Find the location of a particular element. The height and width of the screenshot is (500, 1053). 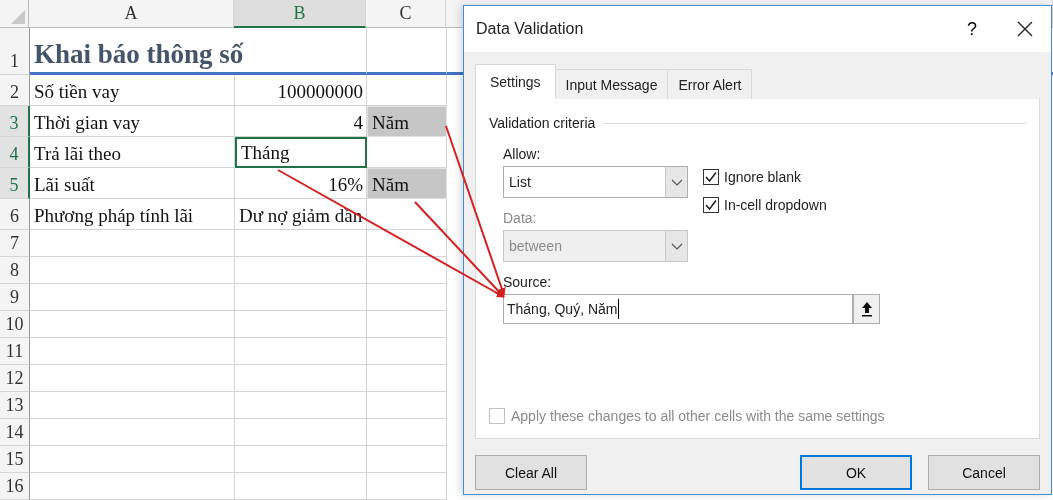

row-header: 4 is located at coordinates (15, 152).